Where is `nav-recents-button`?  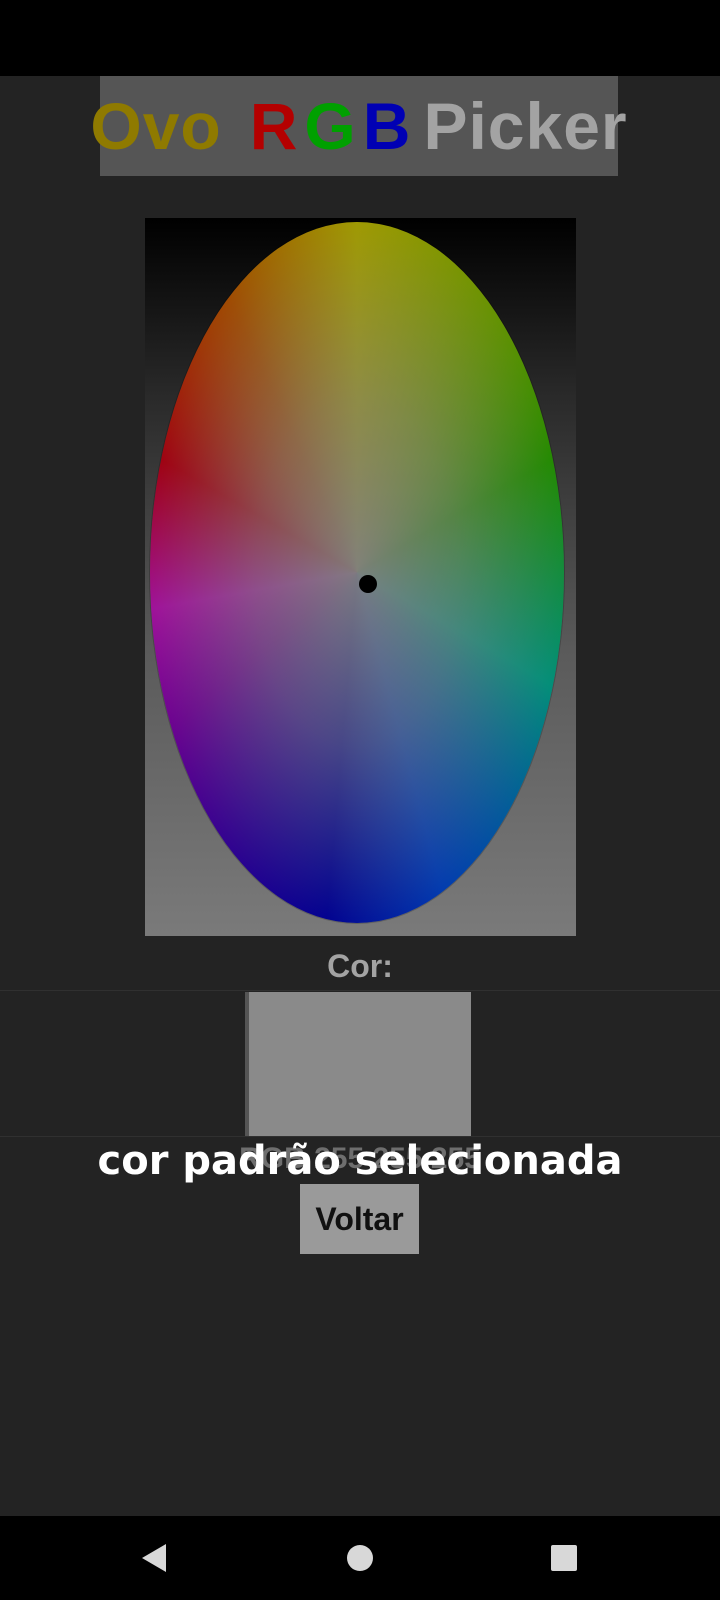
nav-recents-button is located at coordinates (564, 1558).